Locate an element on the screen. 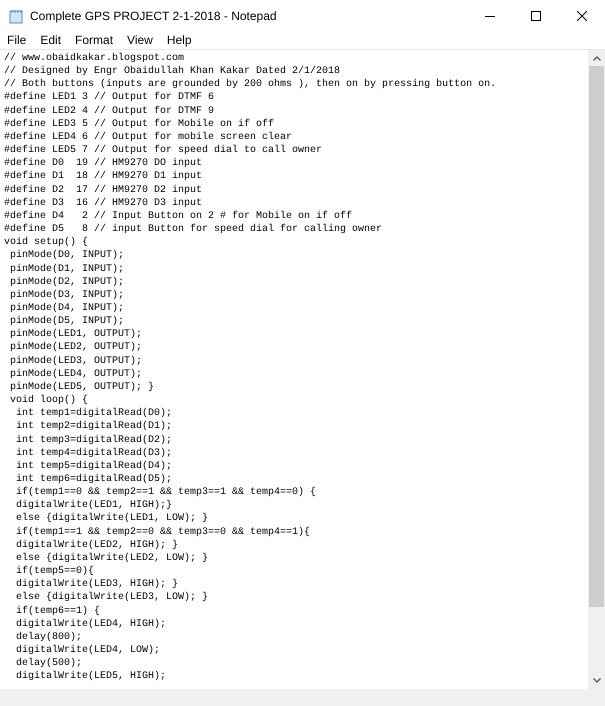 The width and height of the screenshot is (605, 706). code-line: #define D2 17 // HM9270 D2 input is located at coordinates (103, 190).